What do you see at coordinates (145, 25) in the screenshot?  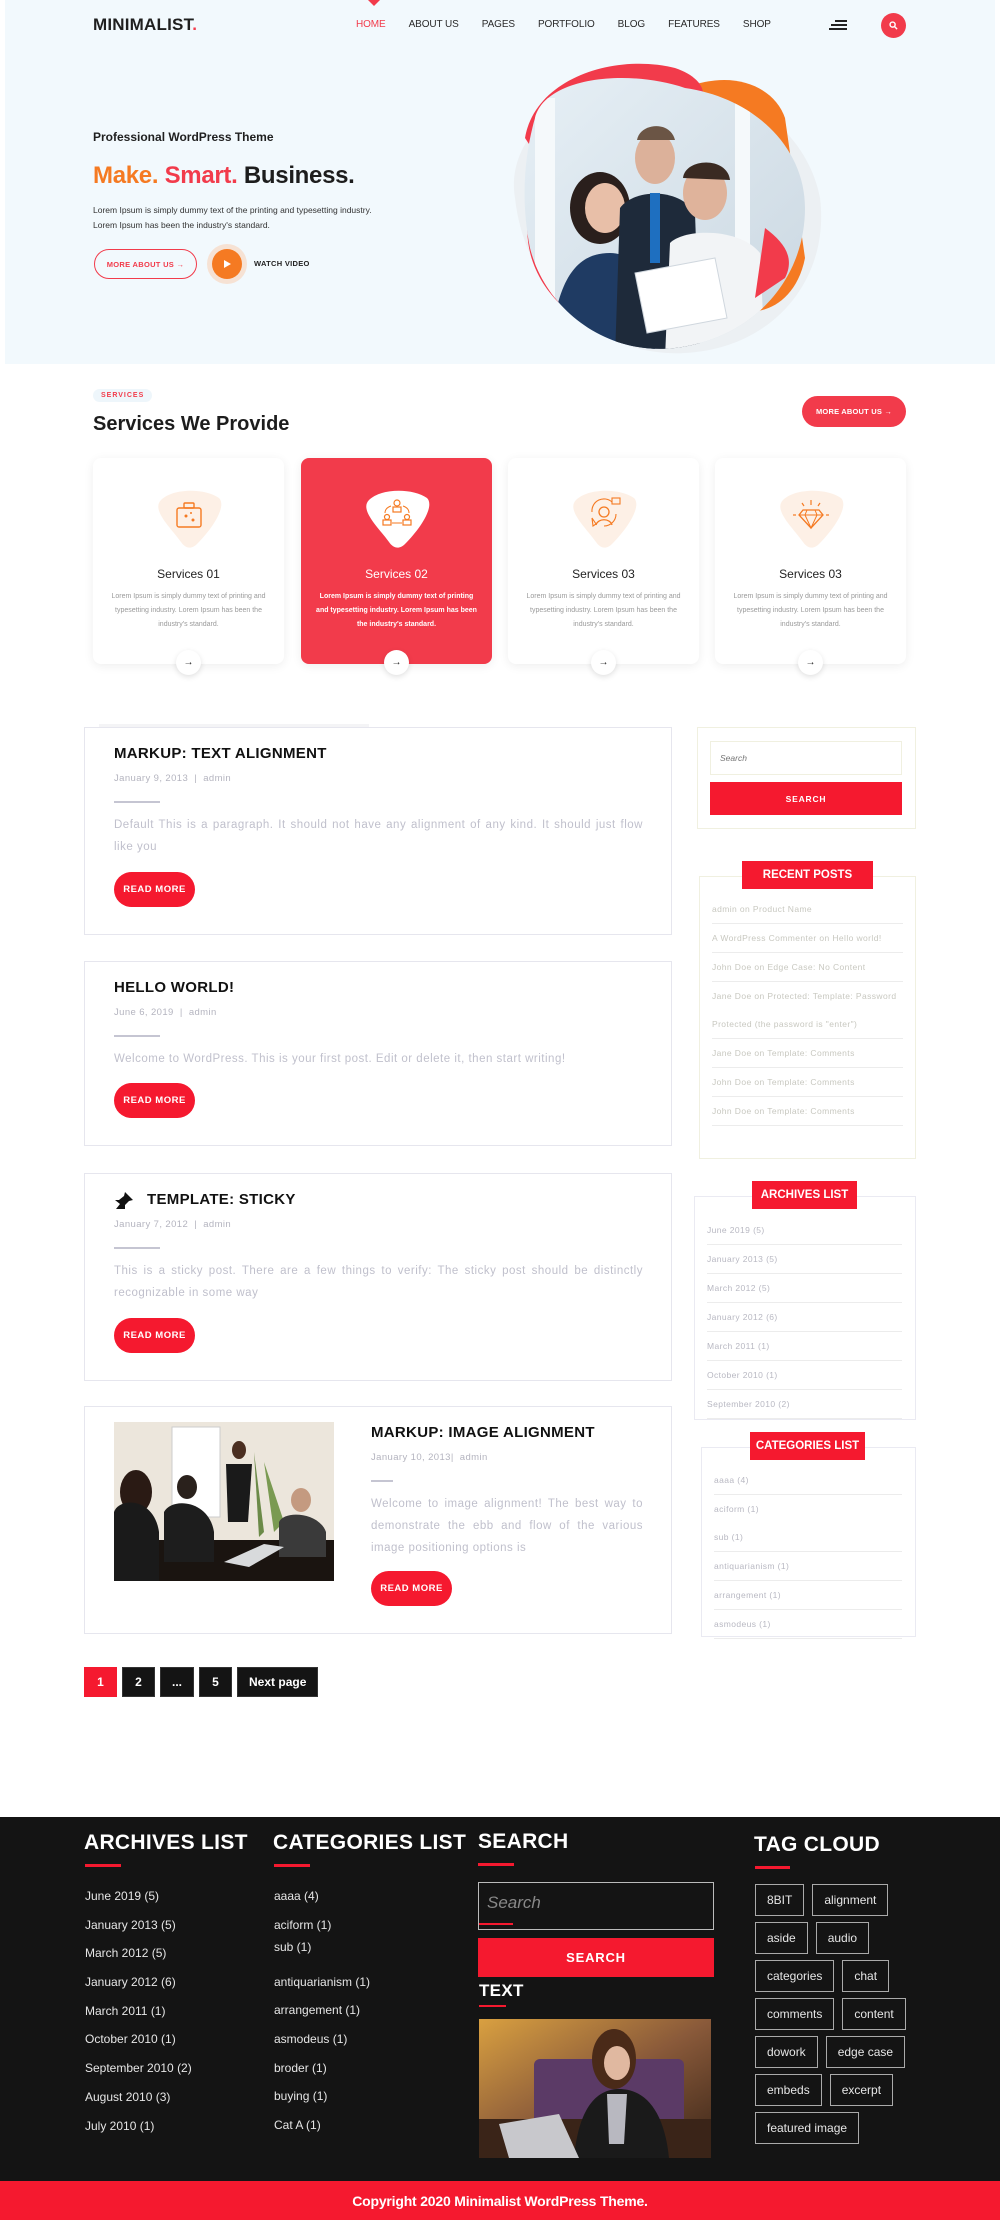 I see `site-logo: MINIMALIST.` at bounding box center [145, 25].